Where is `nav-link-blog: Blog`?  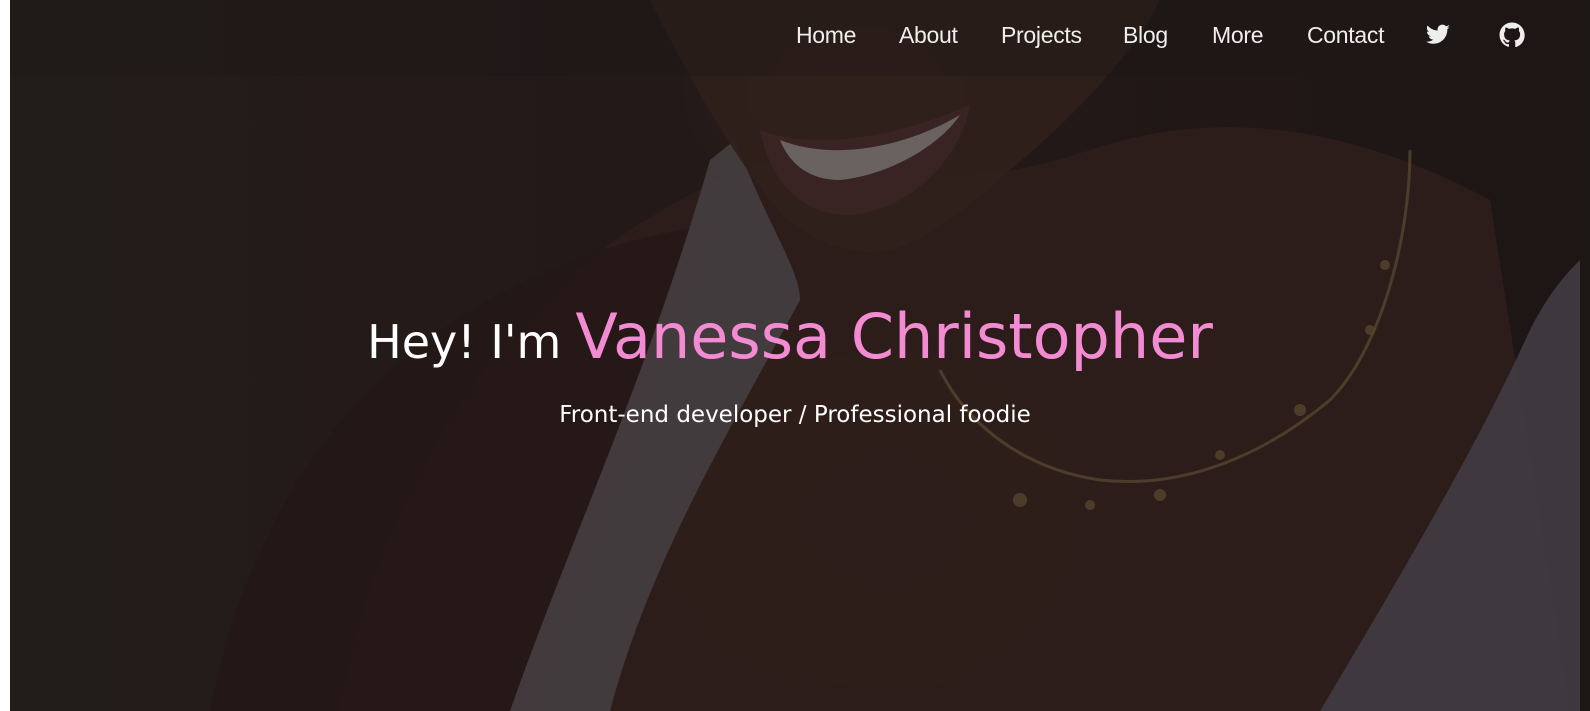
nav-link-blog: Blog is located at coordinates (1145, 35).